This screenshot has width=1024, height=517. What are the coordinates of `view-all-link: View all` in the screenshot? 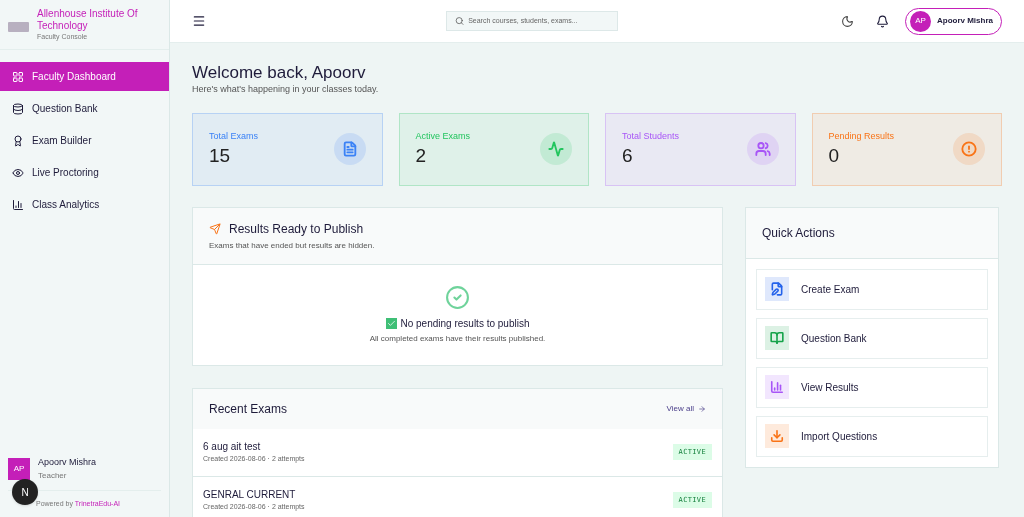 It's located at (686, 408).